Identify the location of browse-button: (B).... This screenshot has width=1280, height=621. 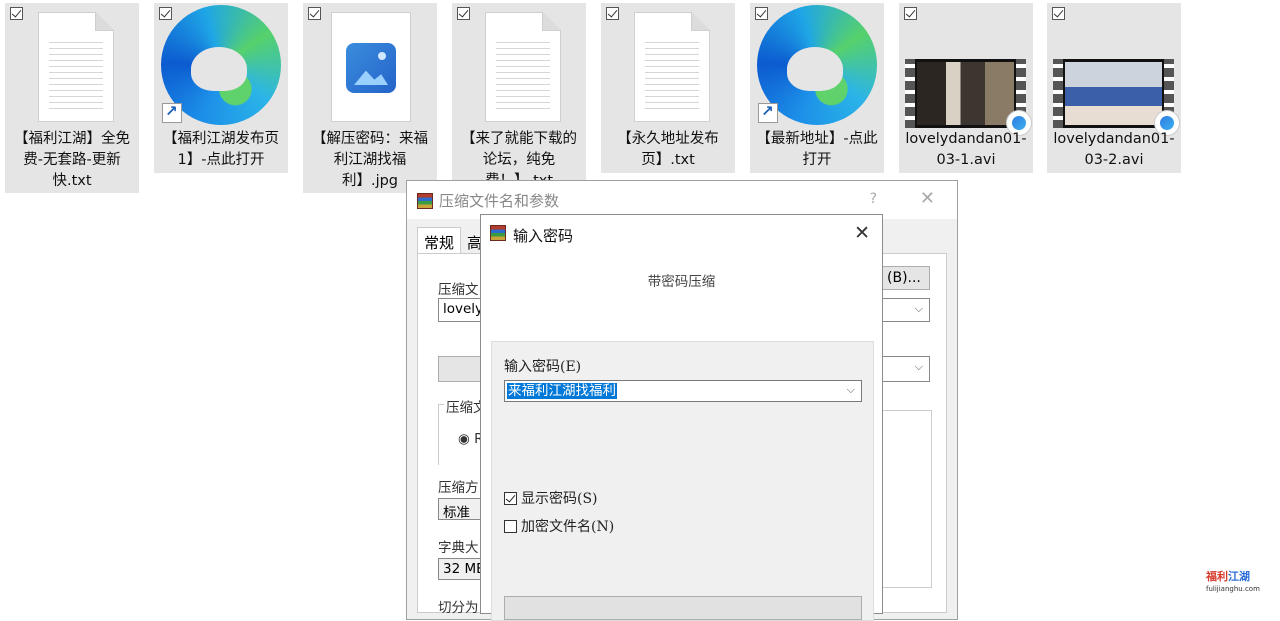
(905, 278).